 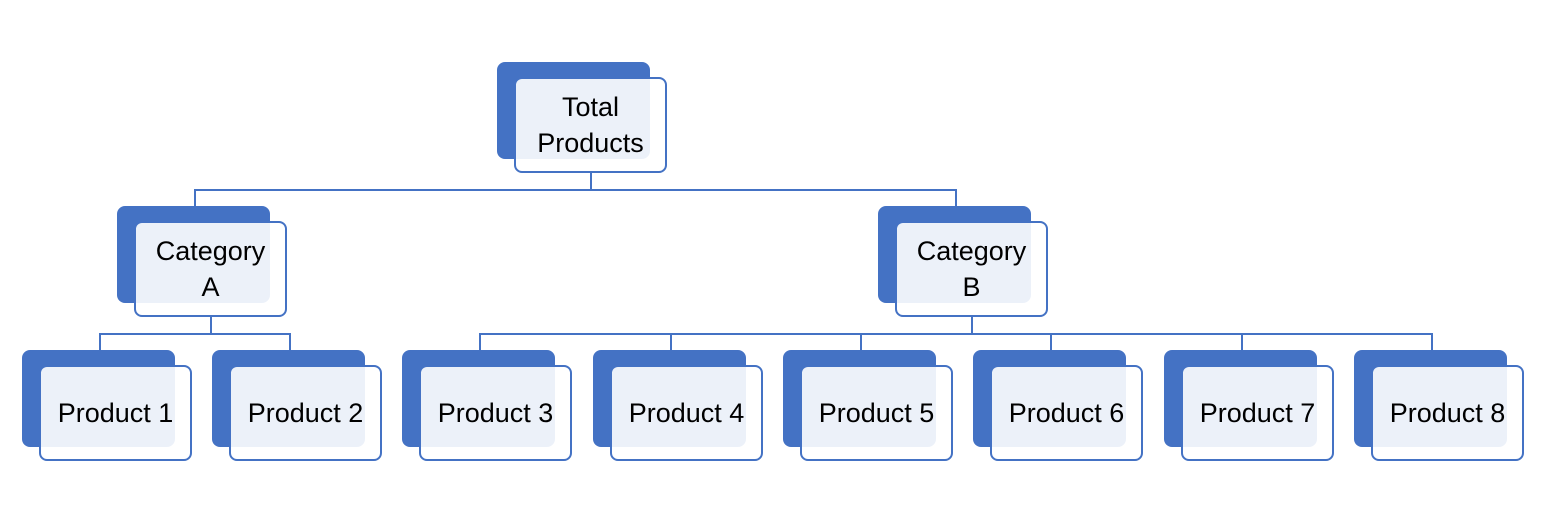 I want to click on node-product-8: Product 8, so click(x=1440, y=406).